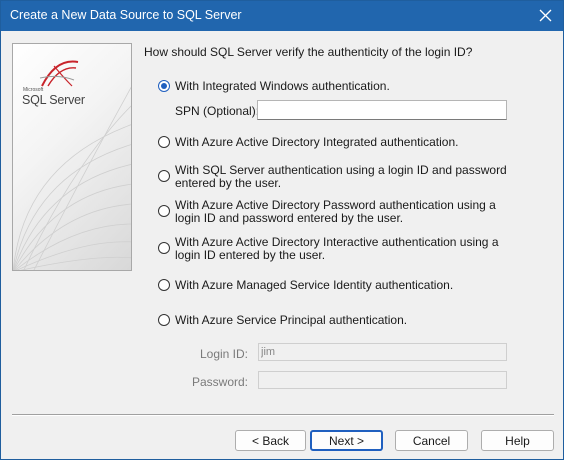 This screenshot has width=564, height=460. Describe the element at coordinates (382, 352) in the screenshot. I see `login-id-input` at that location.